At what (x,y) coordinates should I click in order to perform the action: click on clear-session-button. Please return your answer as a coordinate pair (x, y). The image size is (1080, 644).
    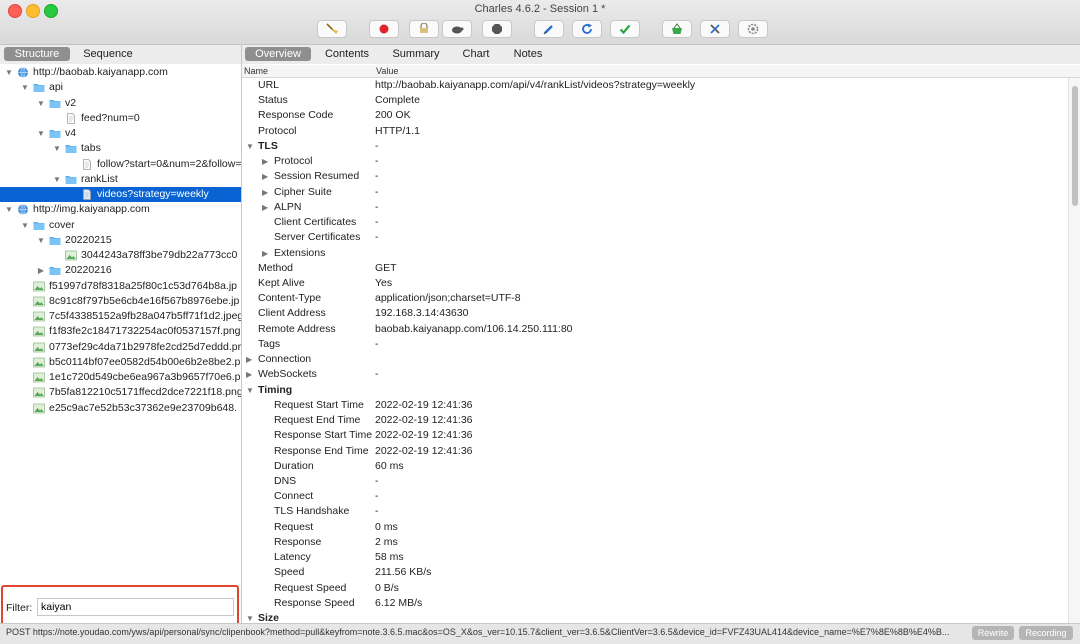
    Looking at the image, I should click on (332, 29).